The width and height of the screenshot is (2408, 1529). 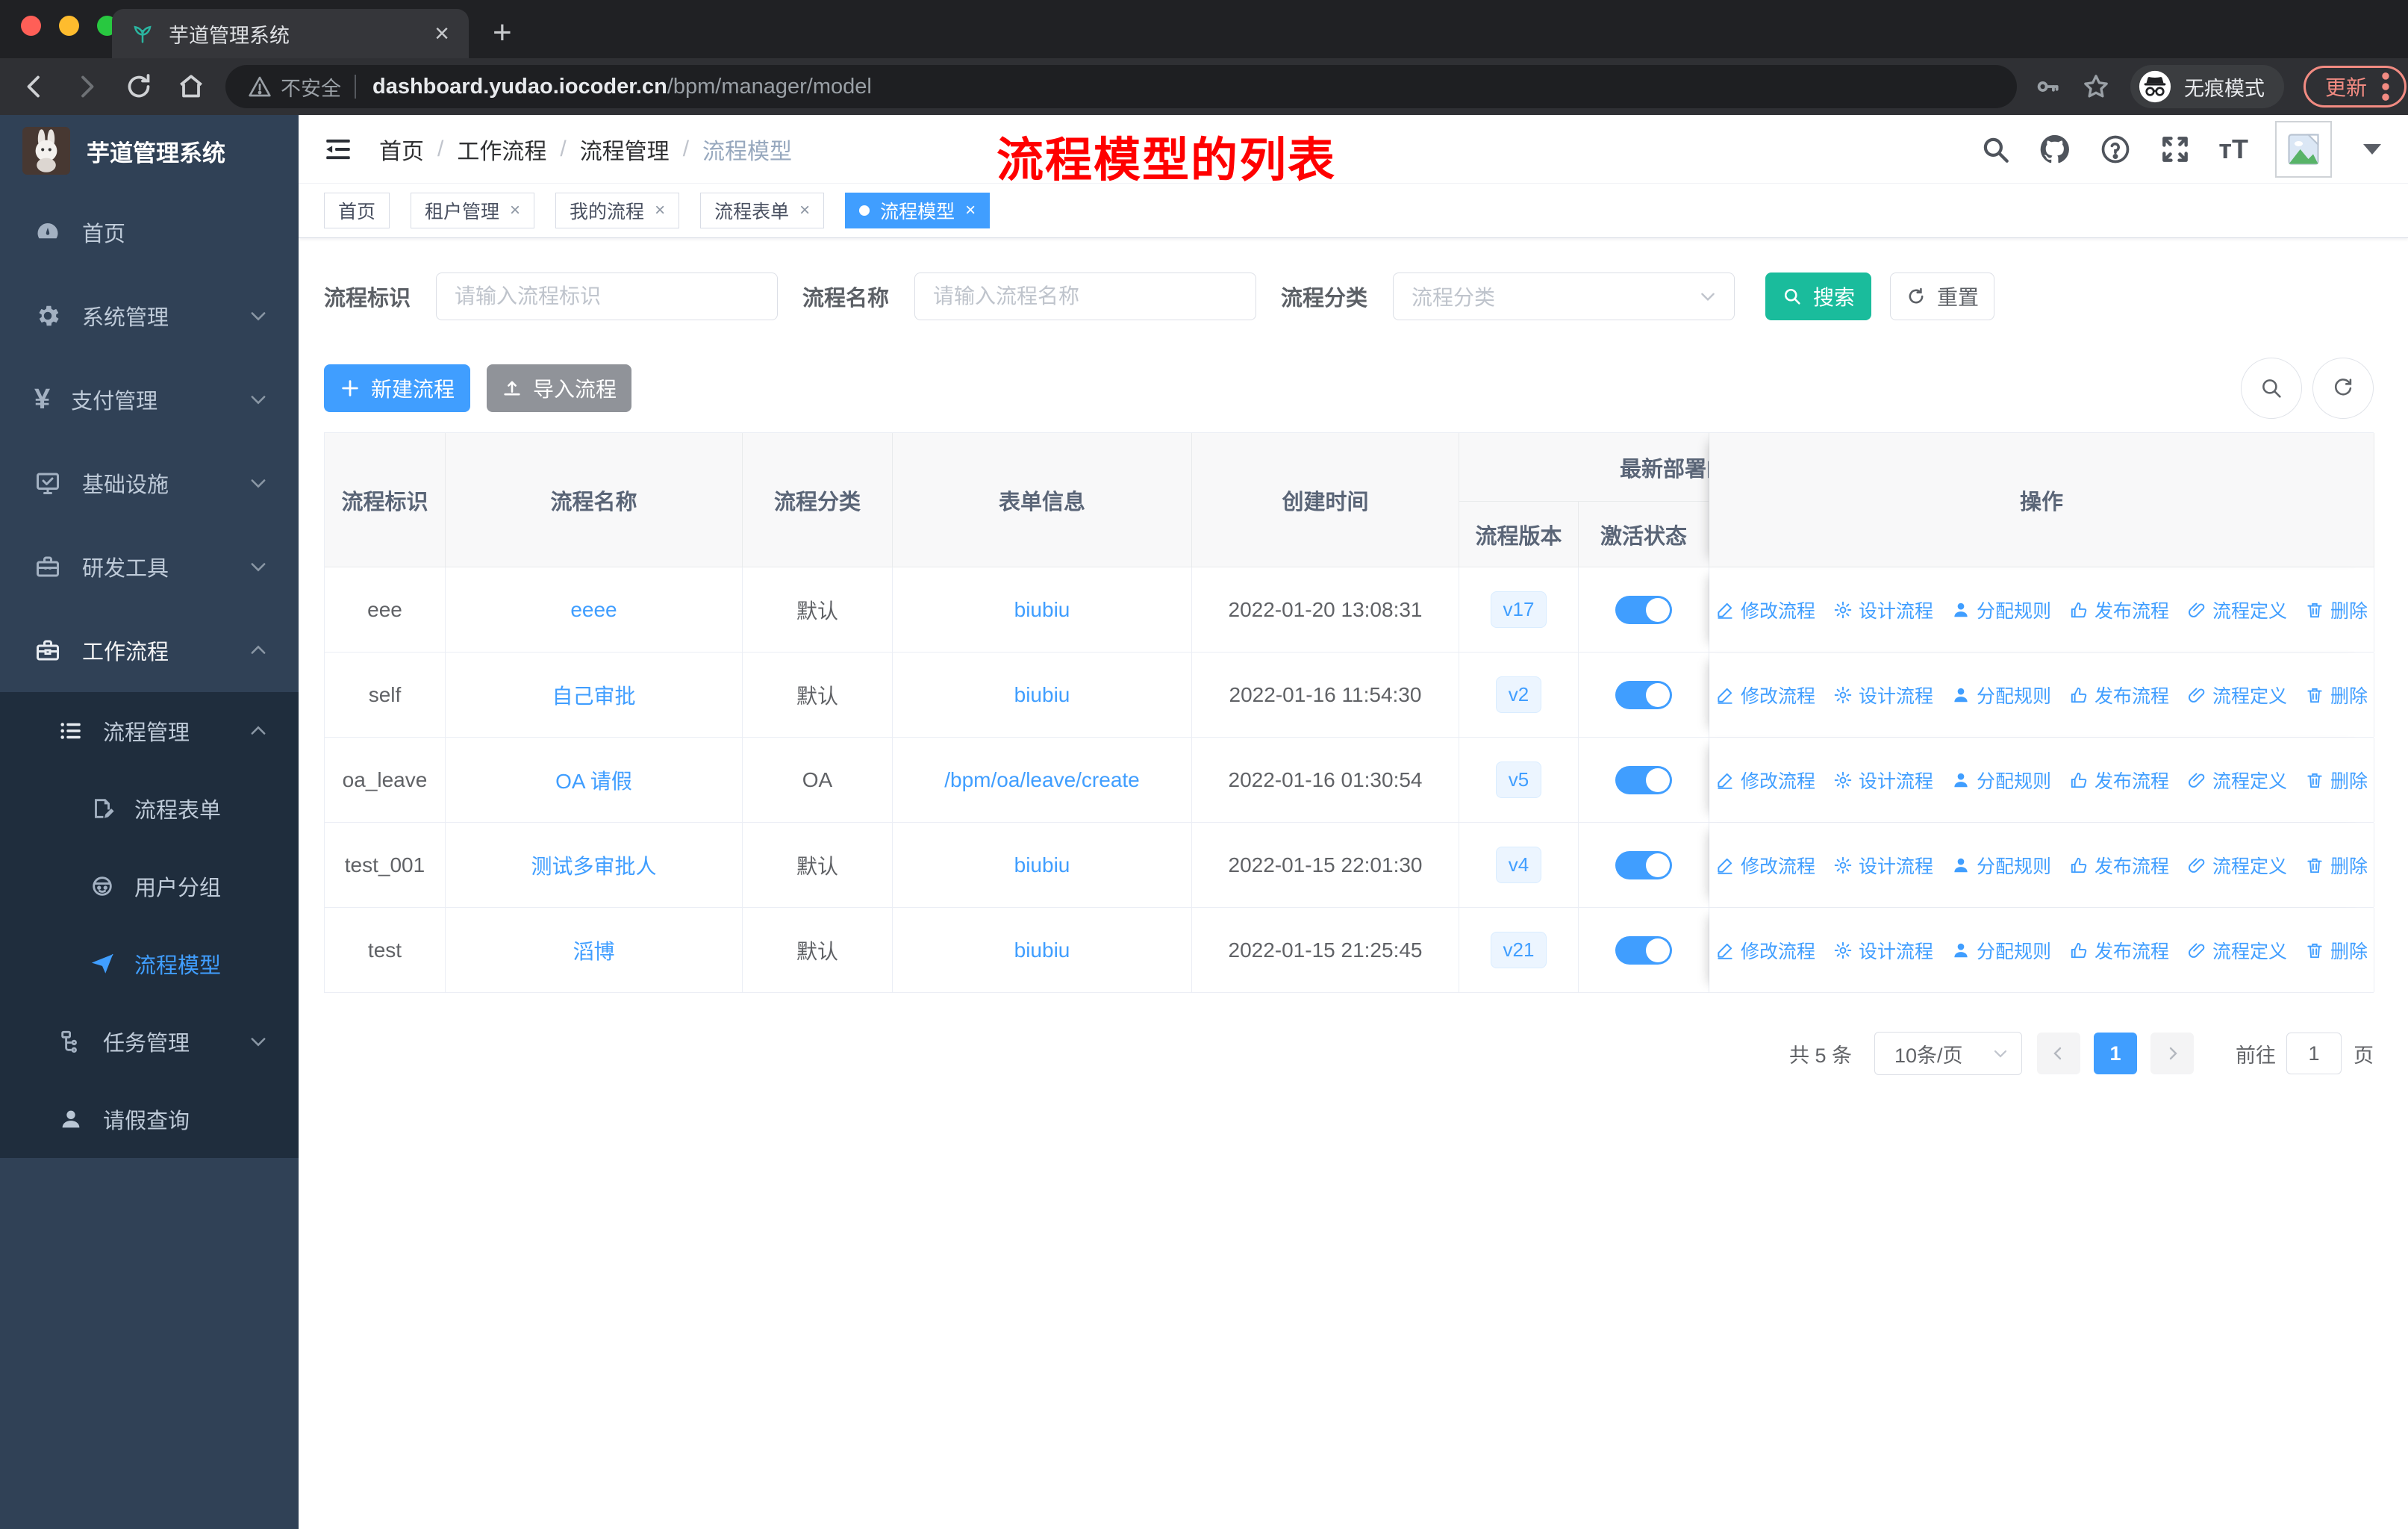 What do you see at coordinates (290, 33) in the screenshot?
I see `browser-tab: 芋道管理系统 ×` at bounding box center [290, 33].